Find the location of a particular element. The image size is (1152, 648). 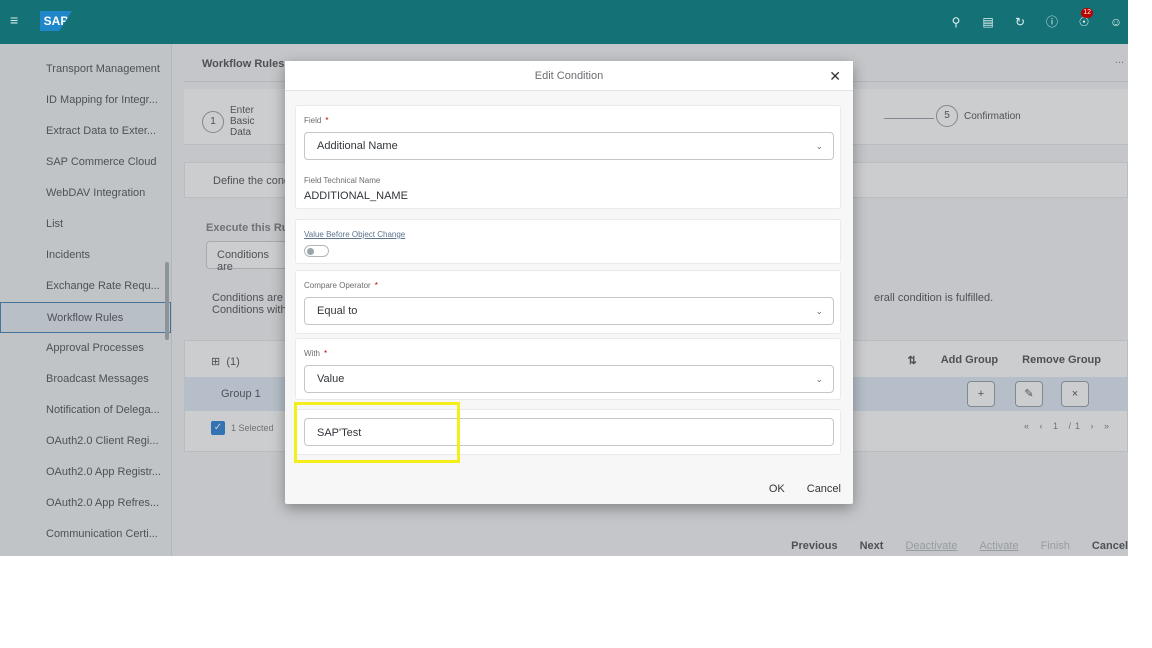

value-before-toggle is located at coordinates (316, 251).